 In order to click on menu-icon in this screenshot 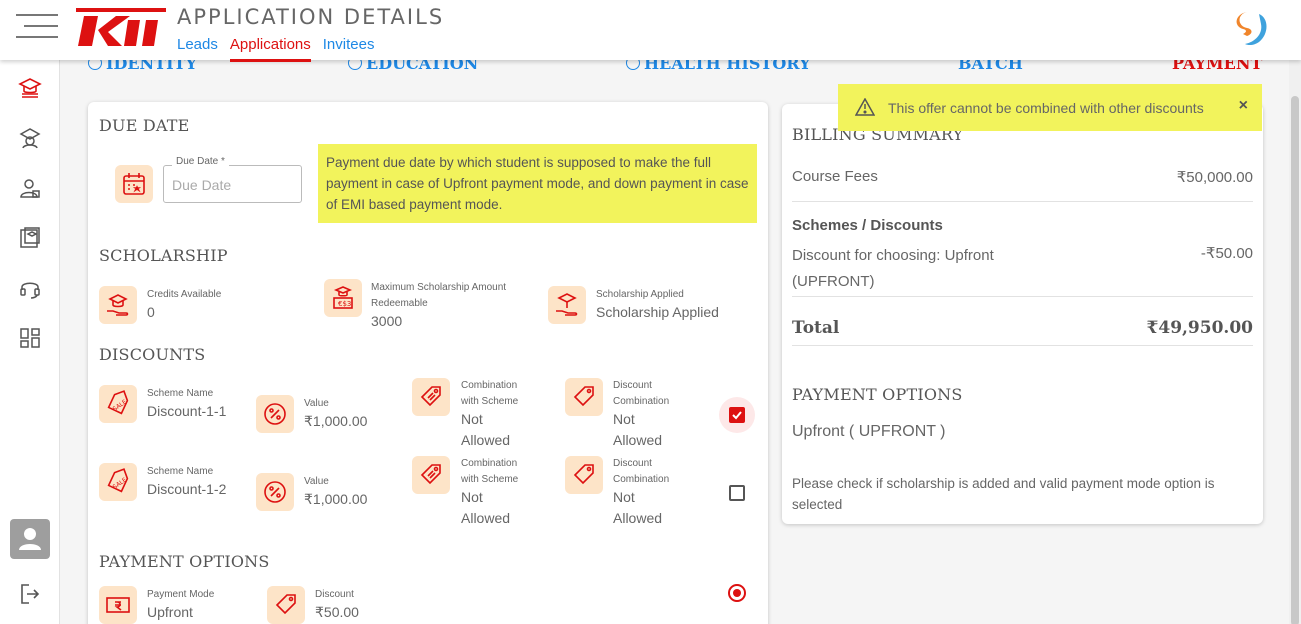, I will do `click(37, 26)`.